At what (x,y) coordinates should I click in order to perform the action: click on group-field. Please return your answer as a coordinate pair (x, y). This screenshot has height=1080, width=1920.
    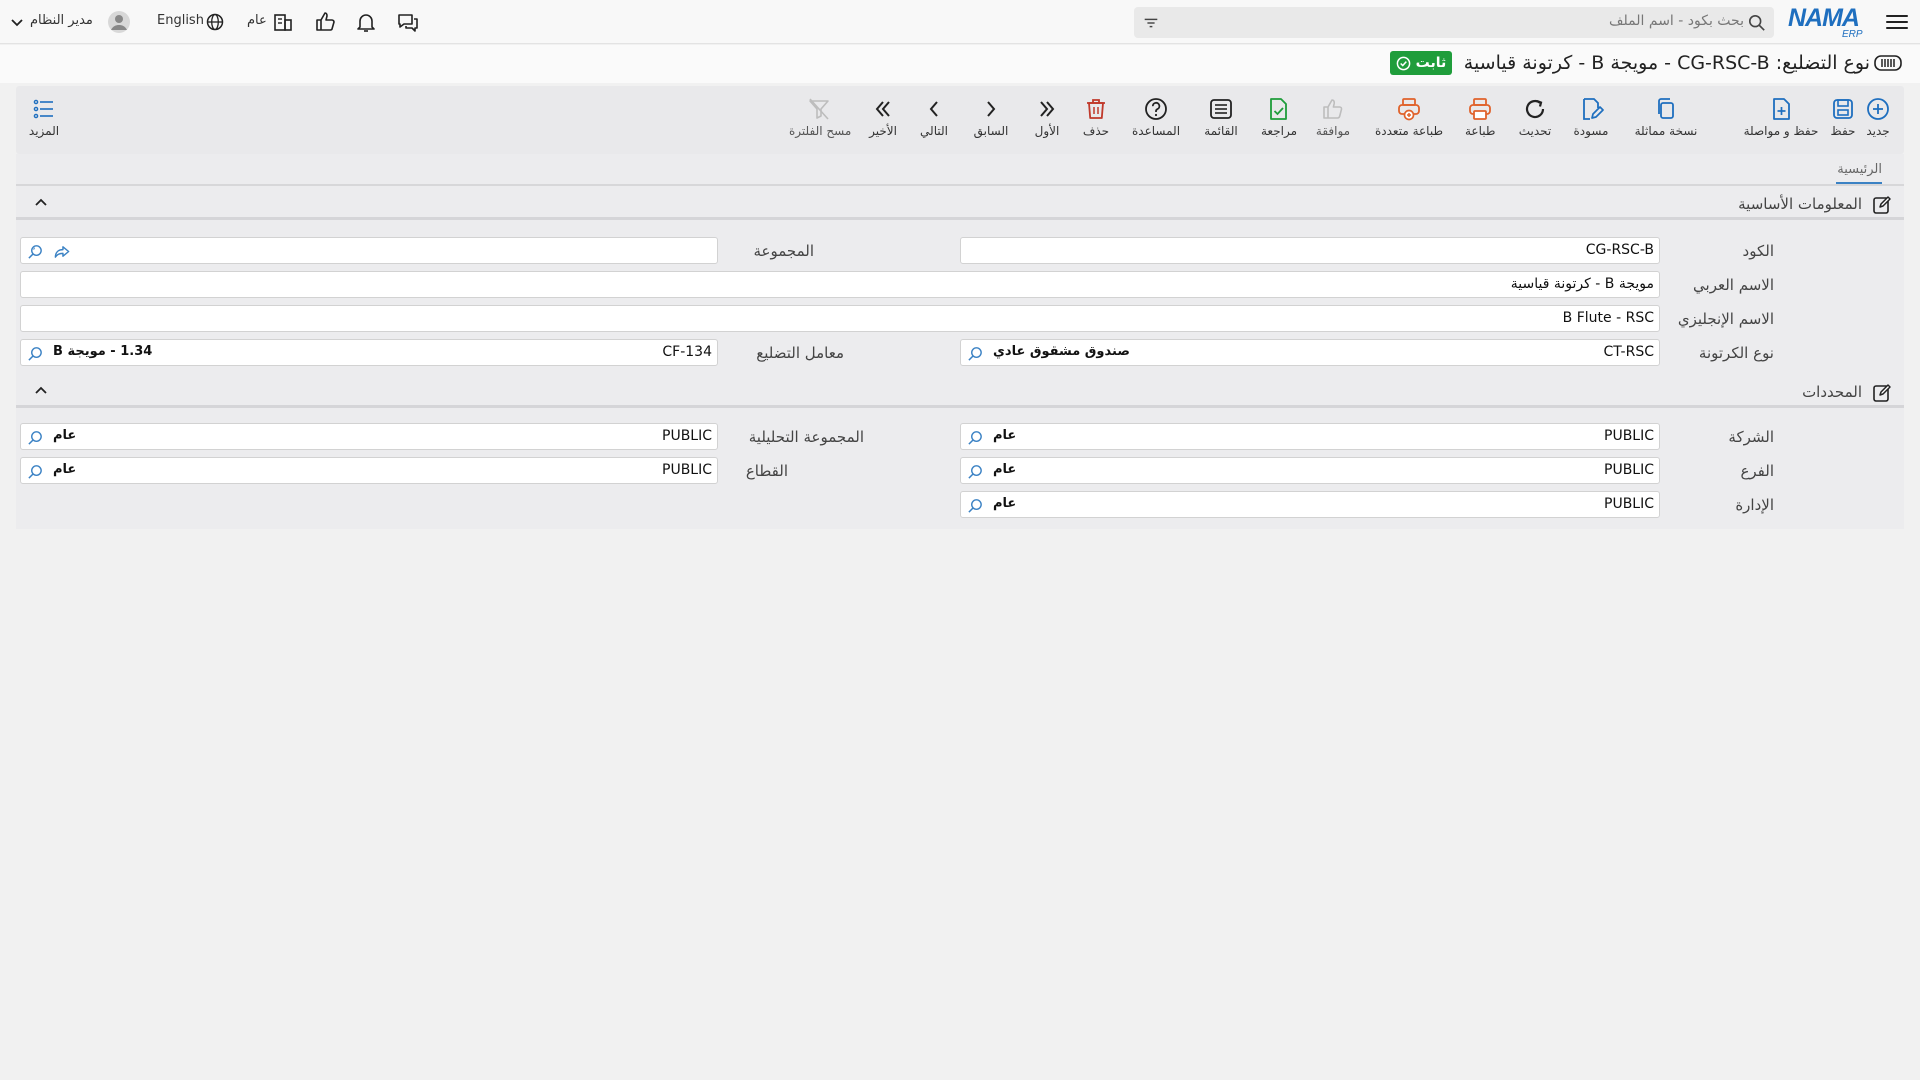
    Looking at the image, I should click on (369, 250).